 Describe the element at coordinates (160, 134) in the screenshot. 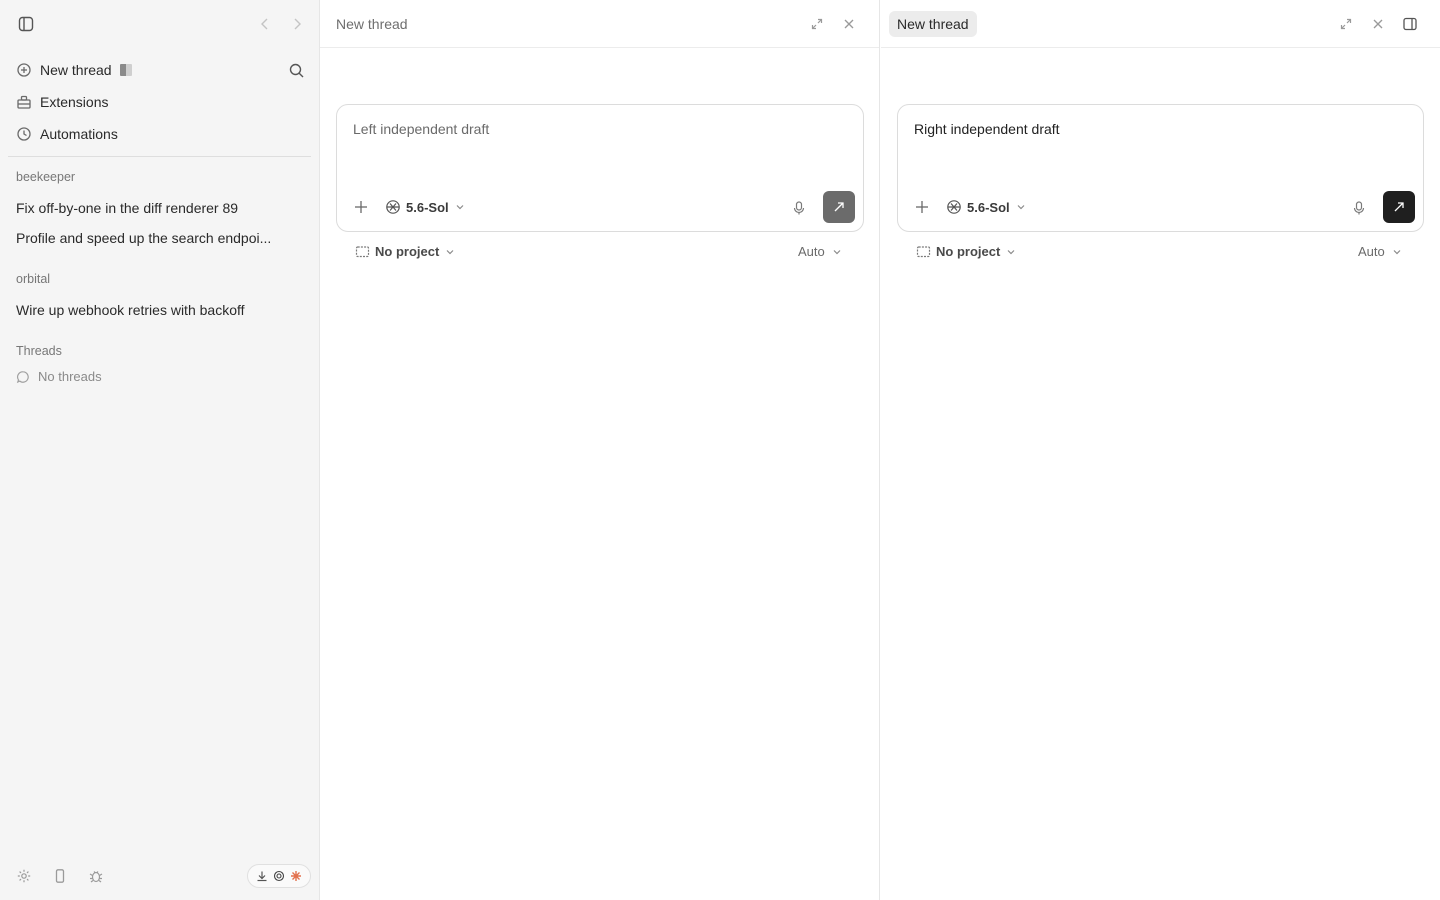

I see `sidebar-item-automations: Automations` at that location.